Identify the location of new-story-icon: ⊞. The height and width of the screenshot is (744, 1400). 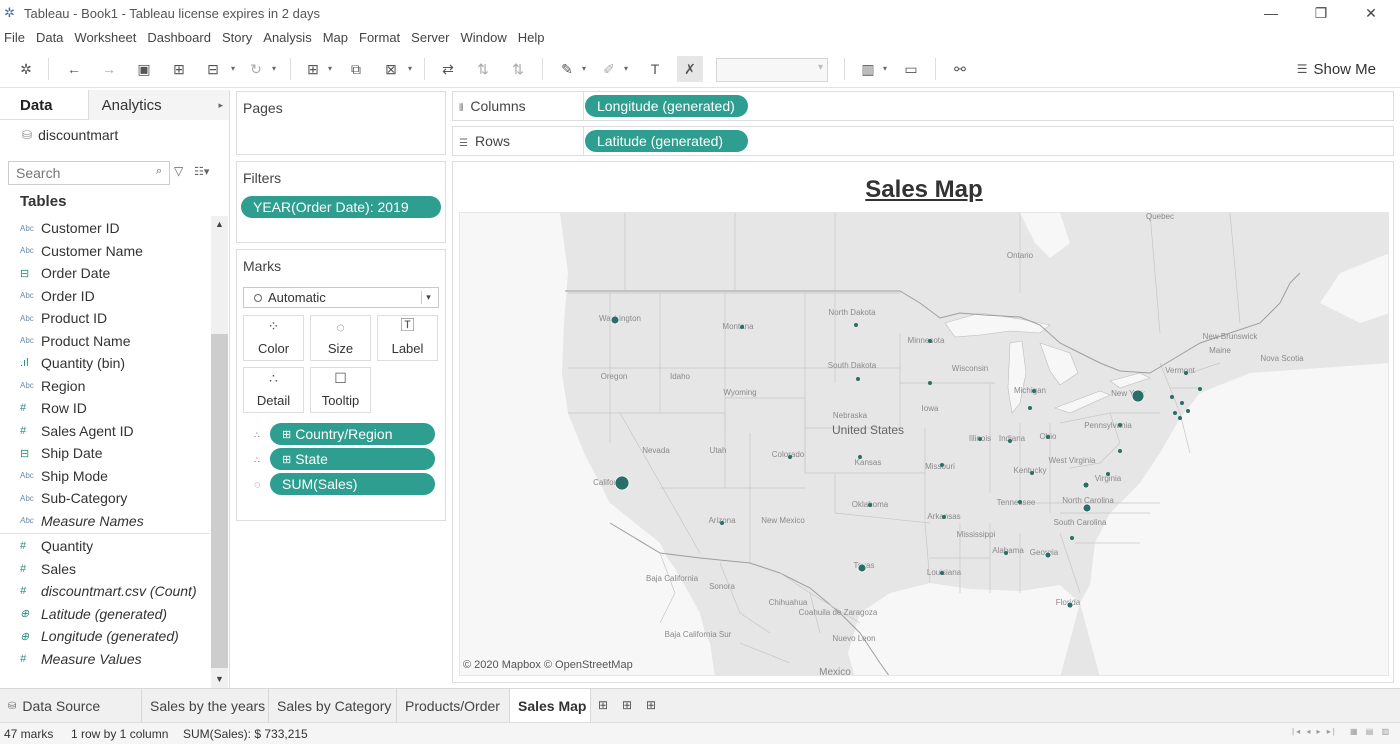
(651, 705).